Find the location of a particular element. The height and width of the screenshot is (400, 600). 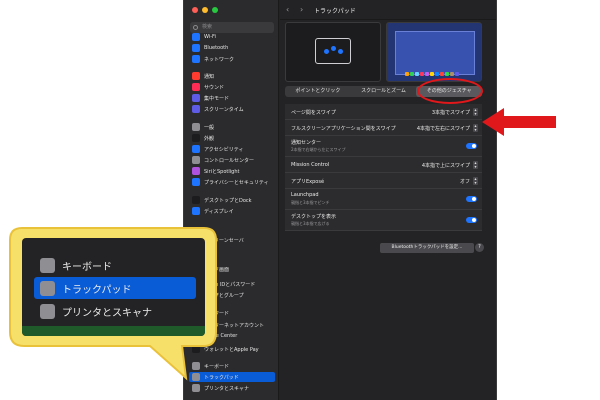

sidebar-item-label: ロック画面 is located at coordinates (217, 269).